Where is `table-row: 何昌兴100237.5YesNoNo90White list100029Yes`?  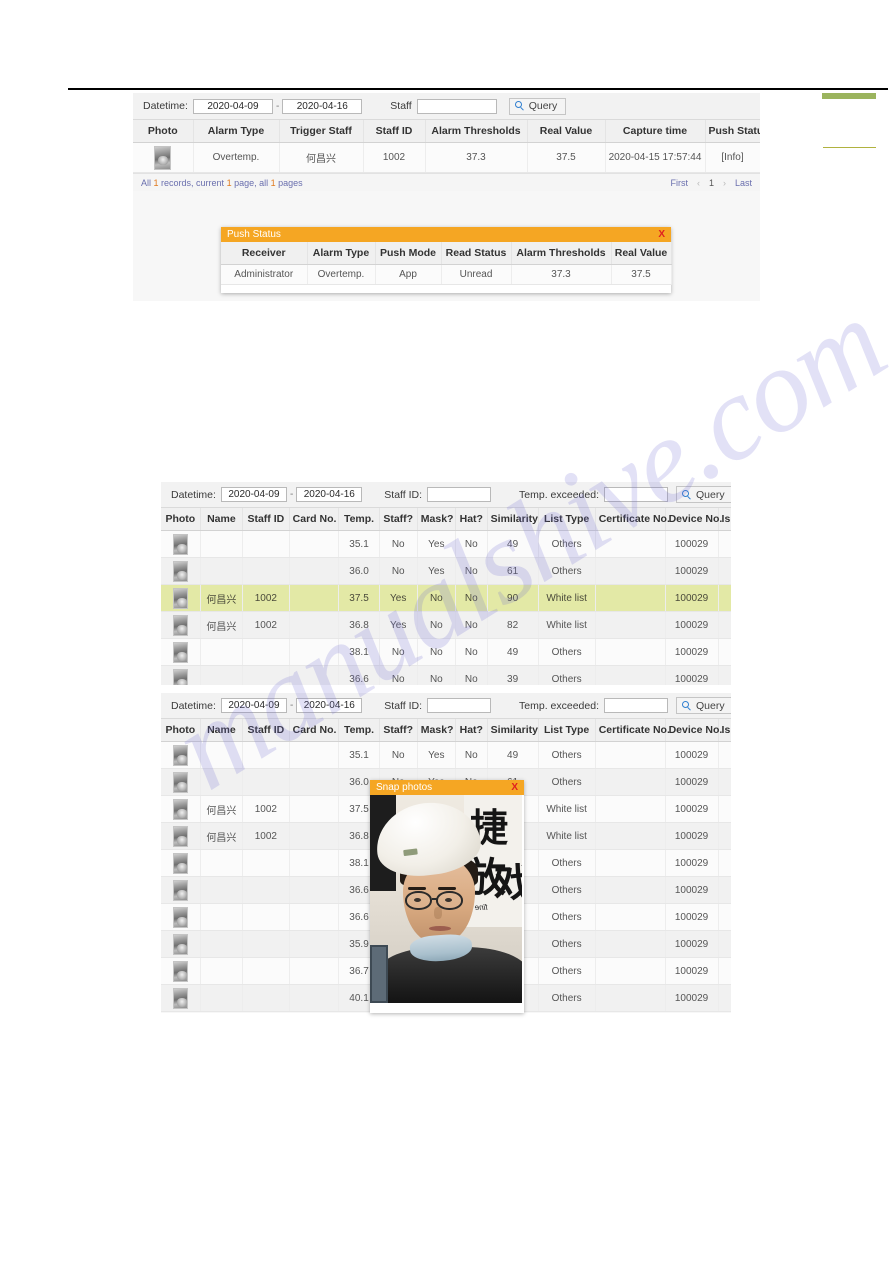 table-row: 何昌兴100237.5YesNoNo90White list100029Yes is located at coordinates (446, 598).